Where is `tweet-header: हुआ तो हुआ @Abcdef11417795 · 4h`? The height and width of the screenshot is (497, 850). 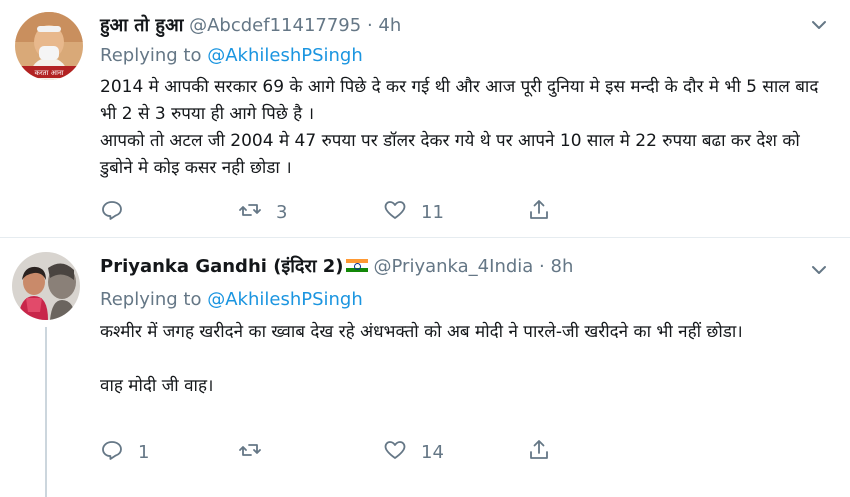
tweet-header: हुआ तो हुआ @Abcdef11417795 · 4h is located at coordinates (250, 26).